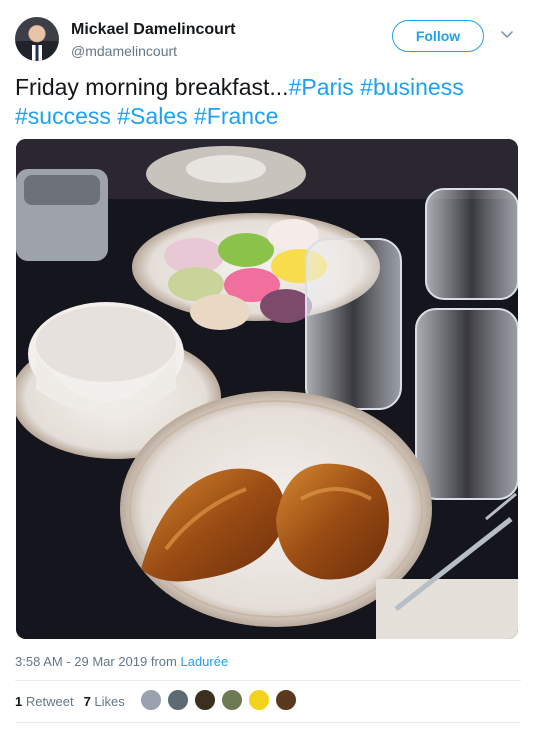  I want to click on tweet-stats: 1 Retweet 7 Likes, so click(70, 701).